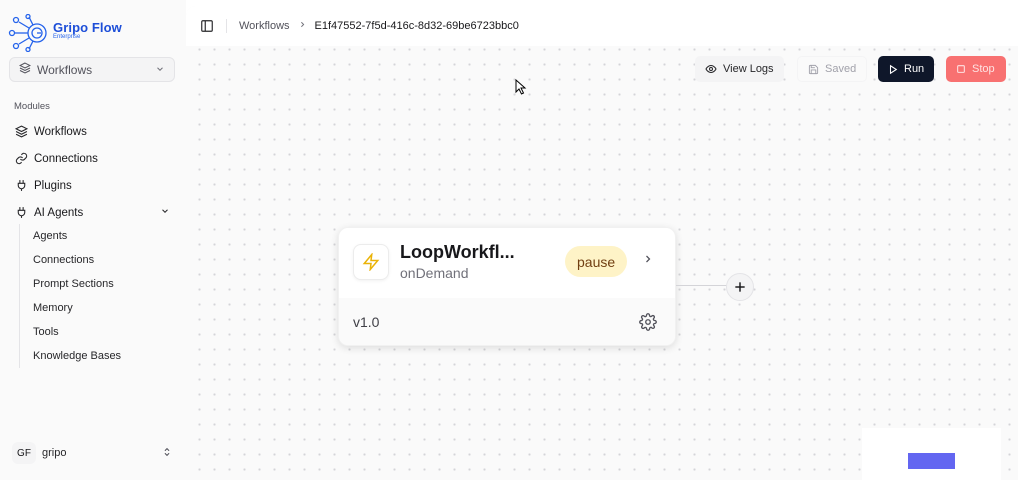 Image resolution: width=1018 pixels, height=480 pixels. I want to click on minimap, so click(931, 454).